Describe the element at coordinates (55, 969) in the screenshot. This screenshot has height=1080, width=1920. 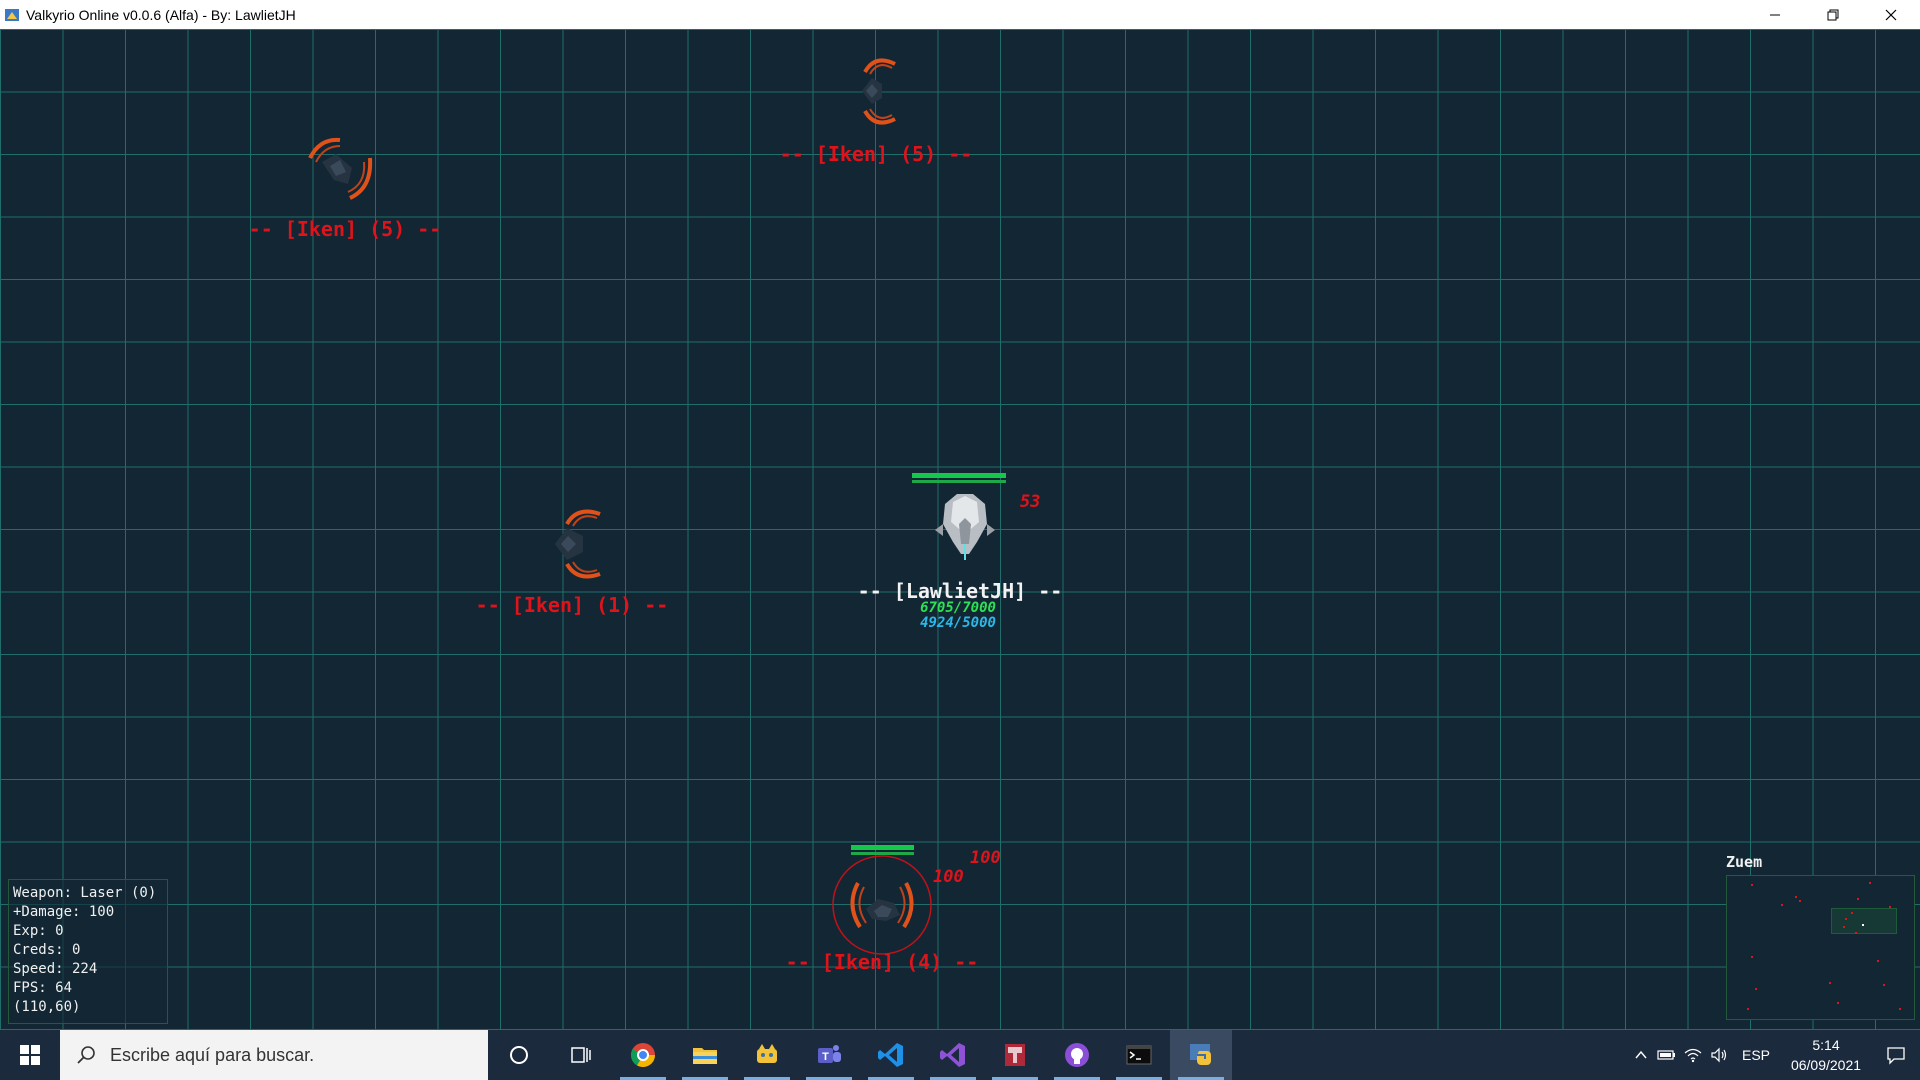
I see `speed-stat: Speed: 224` at that location.